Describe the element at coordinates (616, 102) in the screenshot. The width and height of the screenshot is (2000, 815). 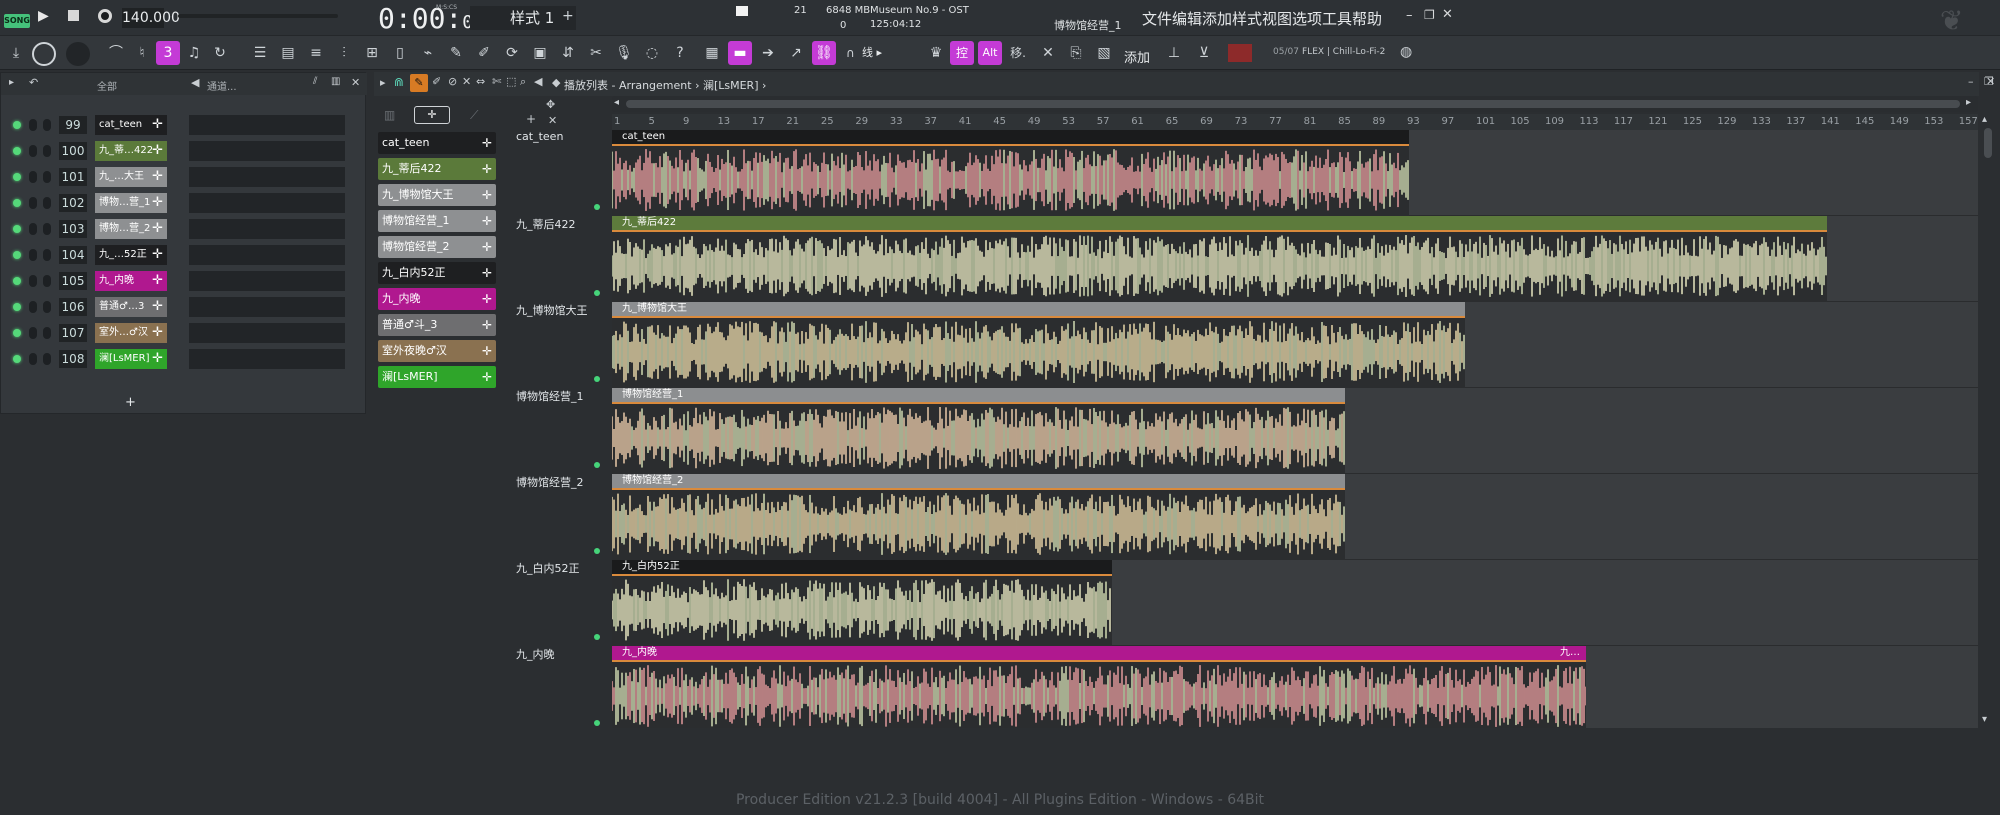
I see `scroll-left-icon: ◂` at that location.